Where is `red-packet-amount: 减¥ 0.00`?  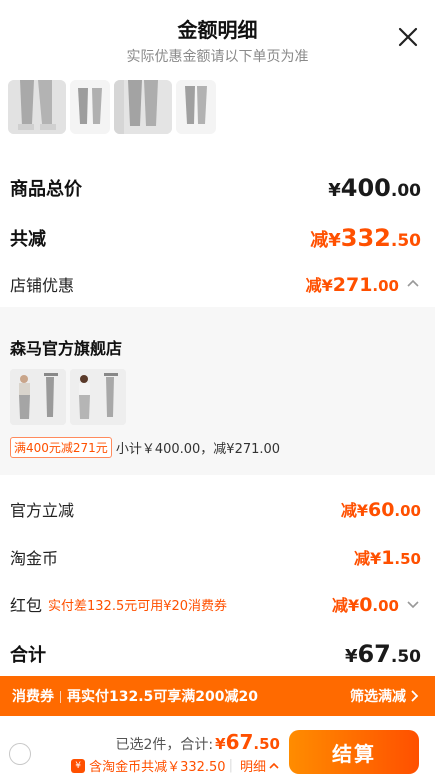 red-packet-amount: 减¥ 0.00 is located at coordinates (365, 605).